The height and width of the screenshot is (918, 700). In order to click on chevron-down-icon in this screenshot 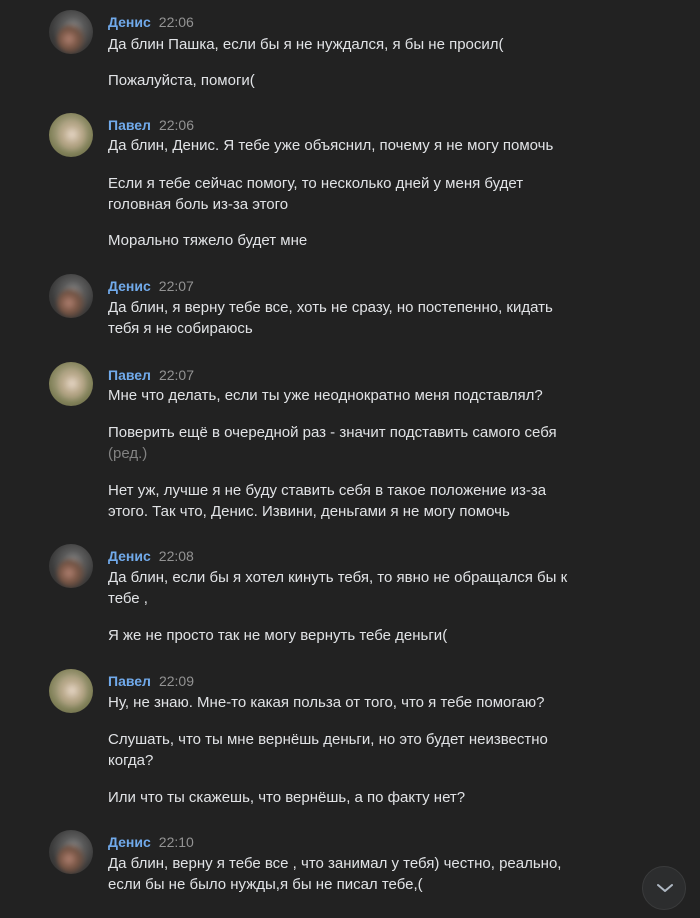, I will do `click(665, 888)`.